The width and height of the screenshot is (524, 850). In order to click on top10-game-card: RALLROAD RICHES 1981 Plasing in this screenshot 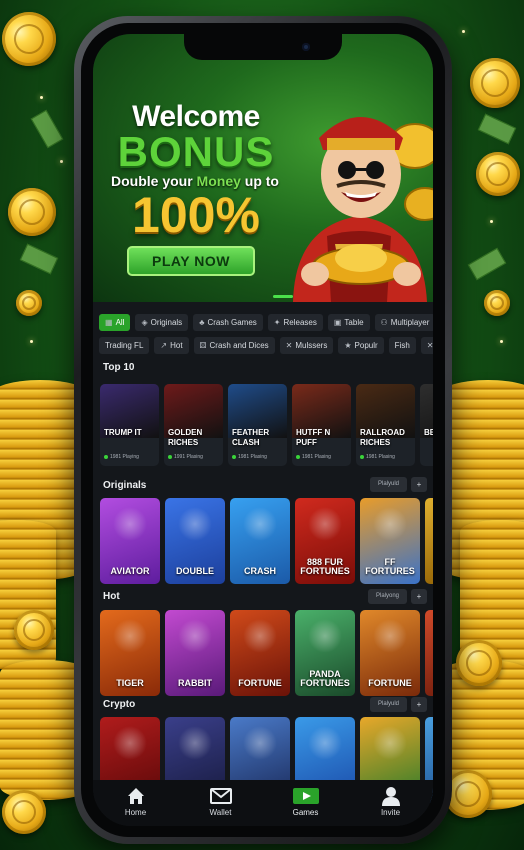, I will do `click(385, 425)`.